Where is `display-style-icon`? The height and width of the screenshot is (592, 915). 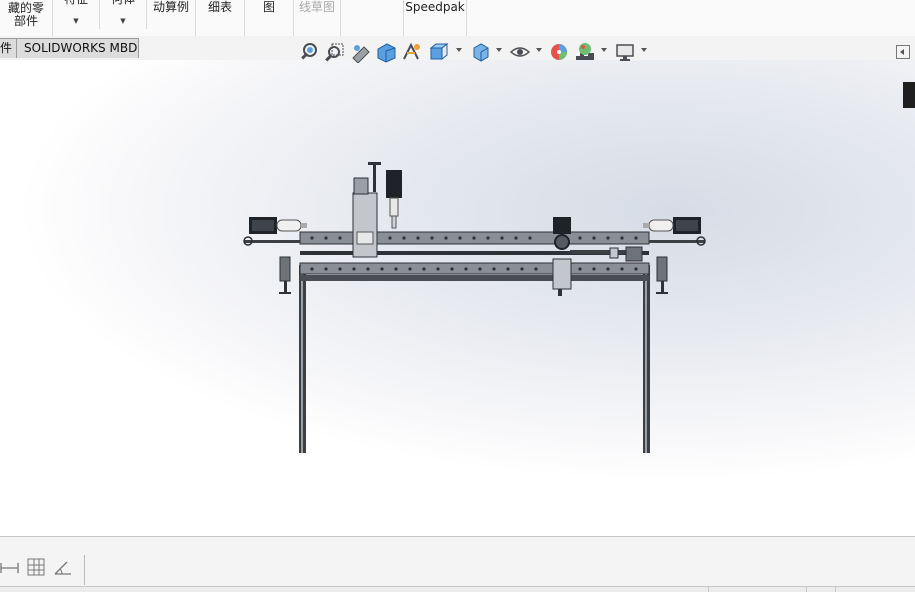
display-style-icon is located at coordinates (481, 52).